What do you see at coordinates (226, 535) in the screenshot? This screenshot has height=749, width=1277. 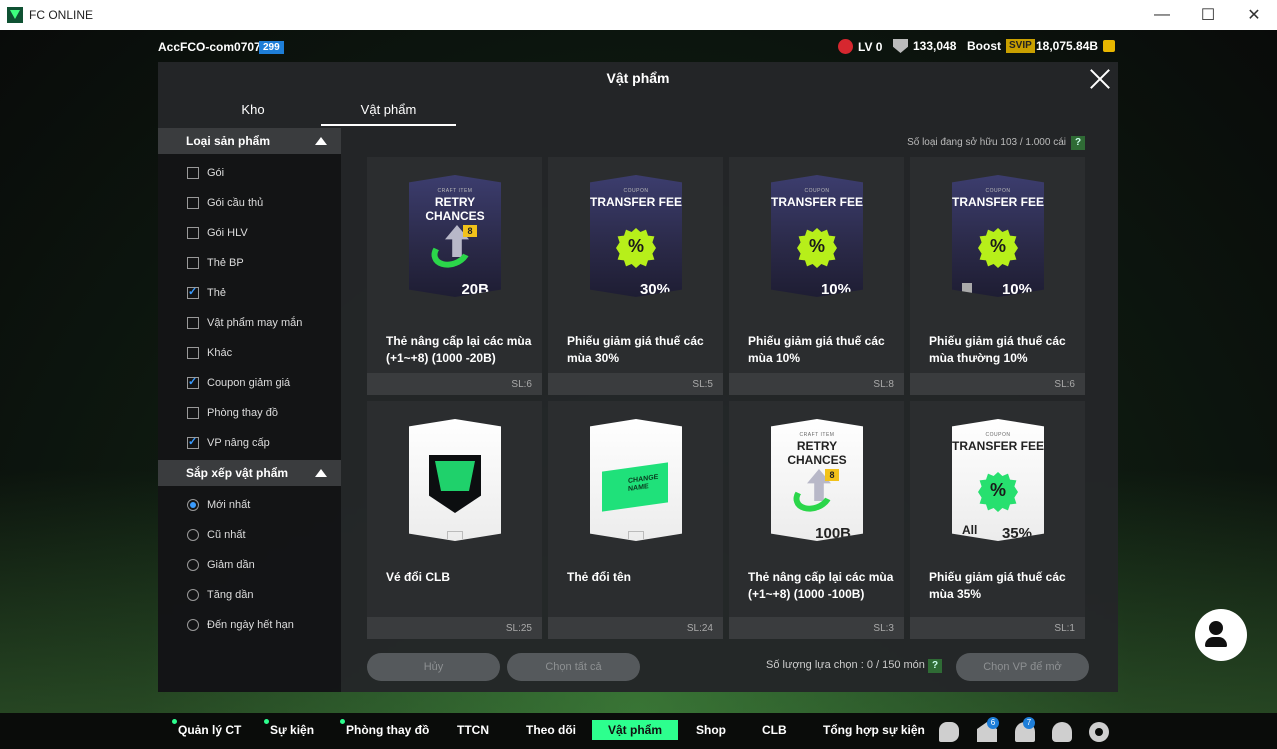 I see `sort-label: Cũ nhất` at bounding box center [226, 535].